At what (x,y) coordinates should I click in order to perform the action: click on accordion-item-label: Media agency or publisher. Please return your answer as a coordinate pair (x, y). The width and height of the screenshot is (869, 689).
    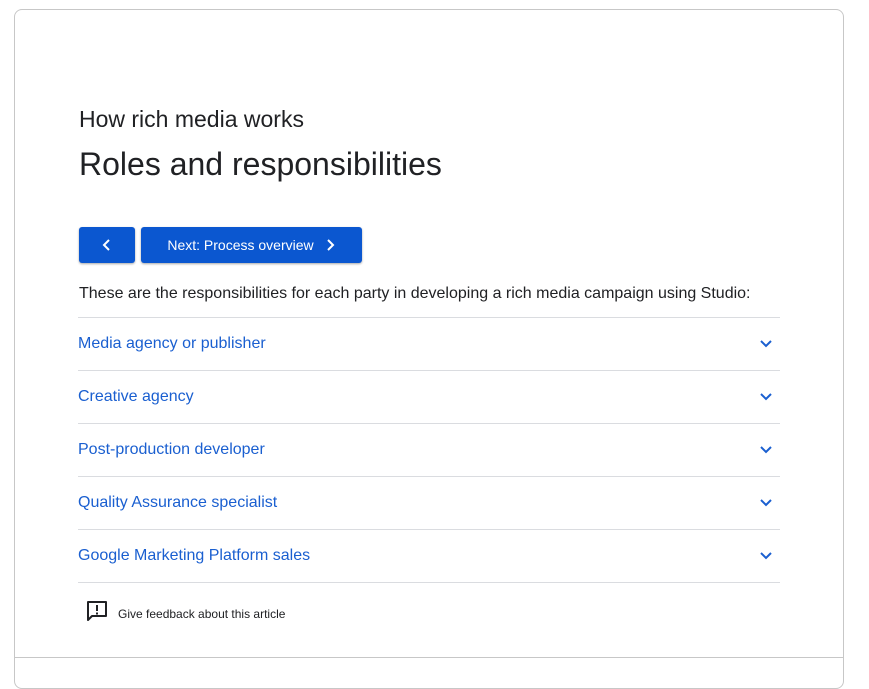
    Looking at the image, I should click on (172, 343).